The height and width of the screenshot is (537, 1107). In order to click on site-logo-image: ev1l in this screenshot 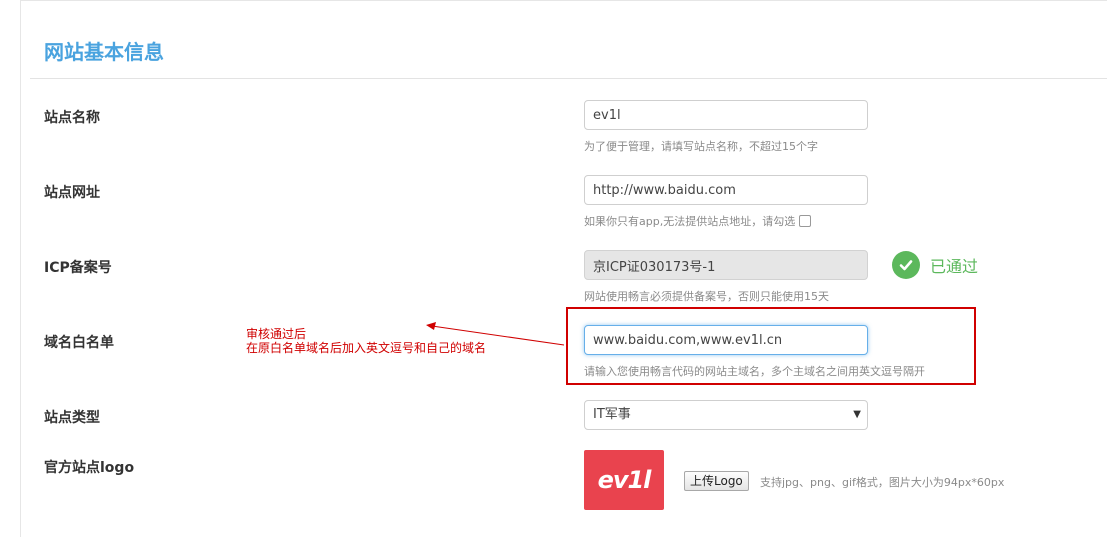, I will do `click(624, 480)`.